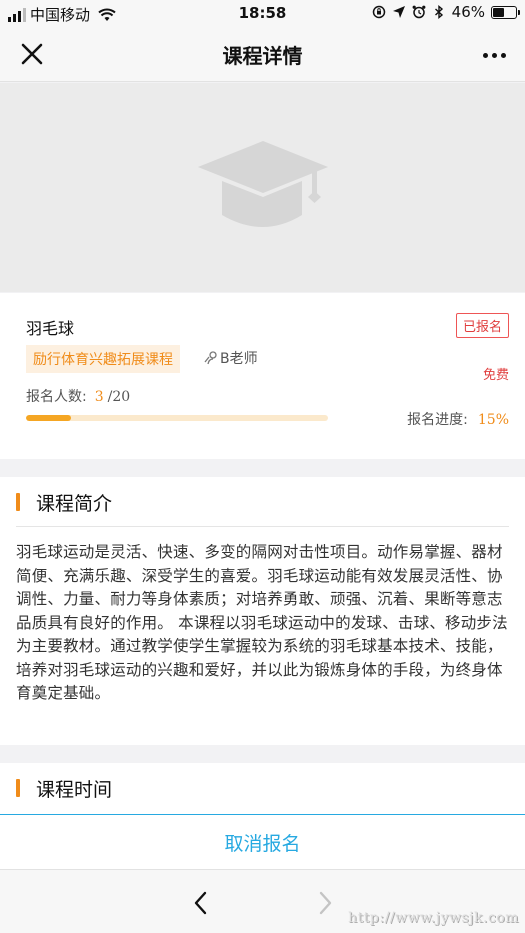 This screenshot has height=933, width=525. I want to click on browser-toolbar: http://www.jywsjk.com, so click(262, 901).